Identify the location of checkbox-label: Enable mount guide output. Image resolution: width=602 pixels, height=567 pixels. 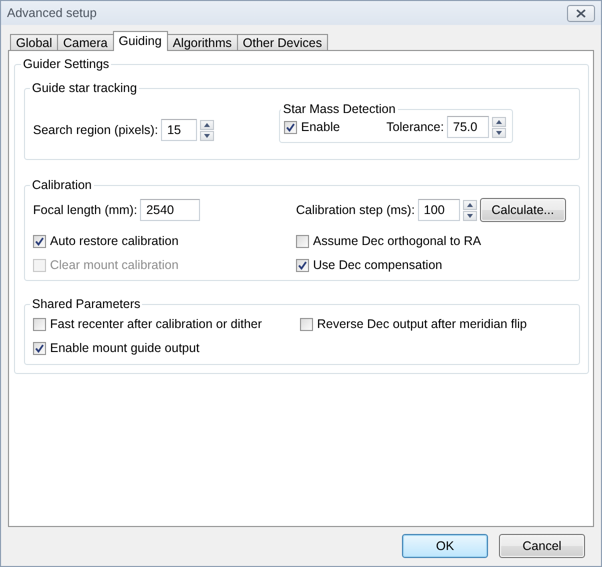
(125, 348).